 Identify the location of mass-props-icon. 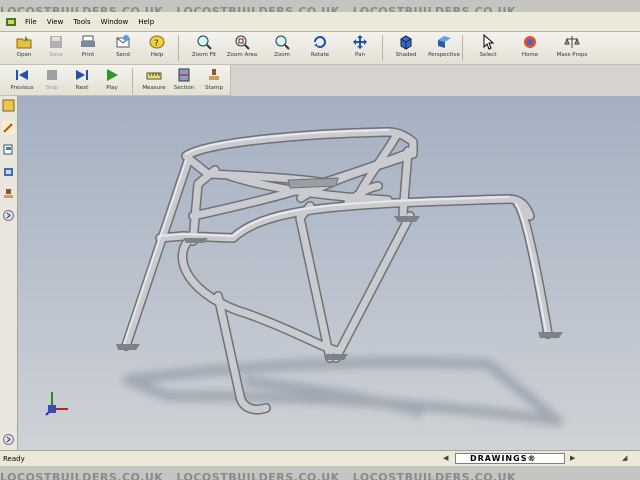
(572, 42).